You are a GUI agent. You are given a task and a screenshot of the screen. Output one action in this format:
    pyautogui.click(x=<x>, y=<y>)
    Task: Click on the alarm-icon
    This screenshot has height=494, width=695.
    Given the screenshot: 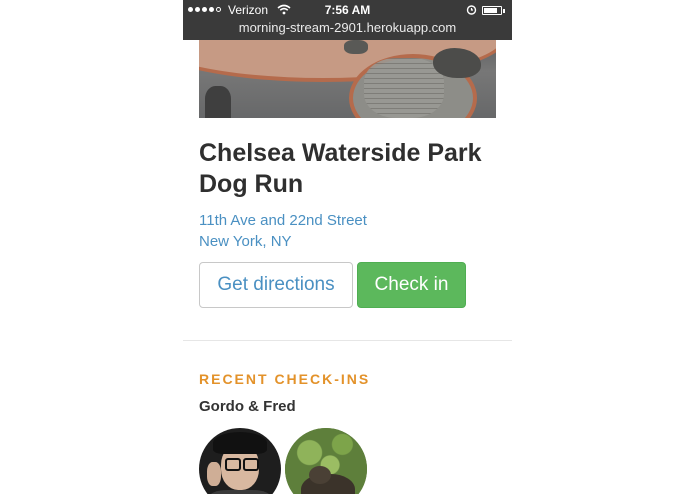 What is the action you would take?
    pyautogui.click(x=471, y=11)
    